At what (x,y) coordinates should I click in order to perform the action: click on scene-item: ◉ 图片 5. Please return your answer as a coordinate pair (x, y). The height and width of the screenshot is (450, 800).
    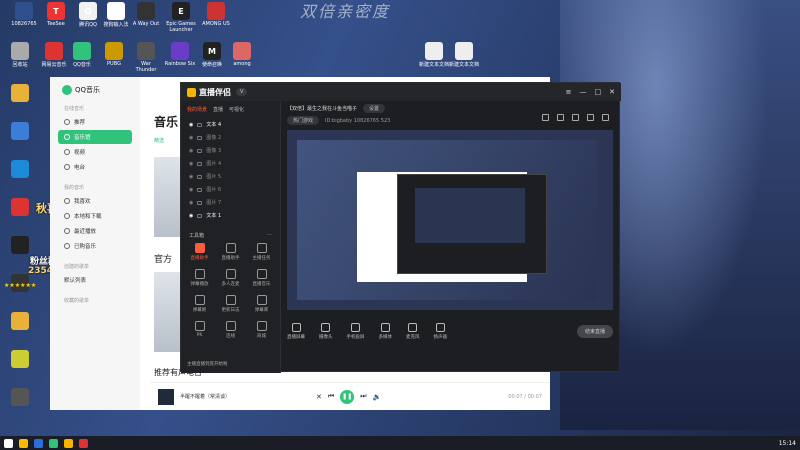
    Looking at the image, I should click on (230, 176).